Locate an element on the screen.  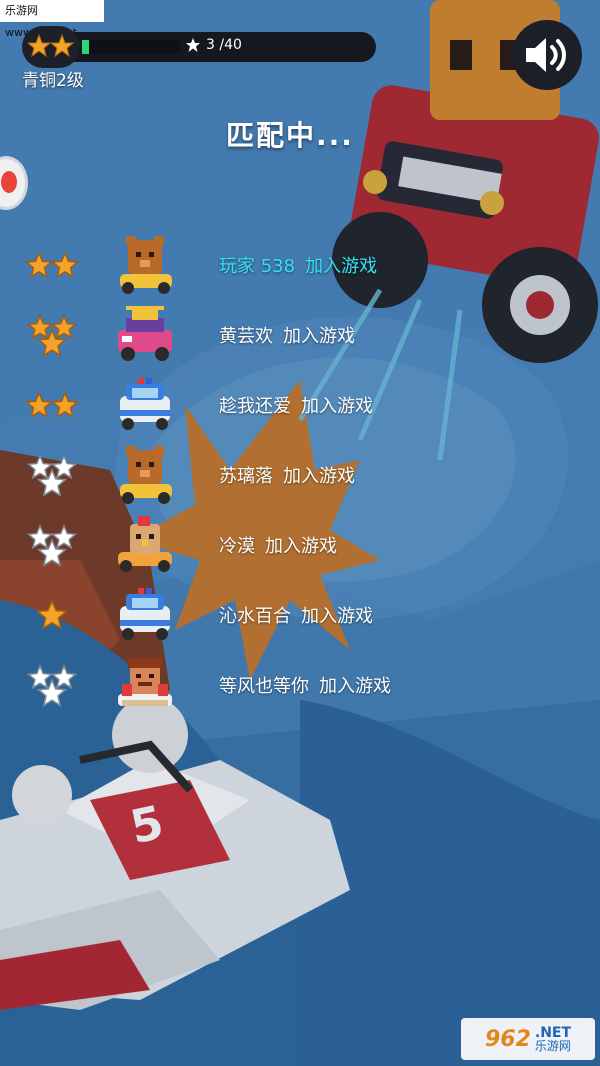
chicken-kart-icon is located at coordinates (145, 544).